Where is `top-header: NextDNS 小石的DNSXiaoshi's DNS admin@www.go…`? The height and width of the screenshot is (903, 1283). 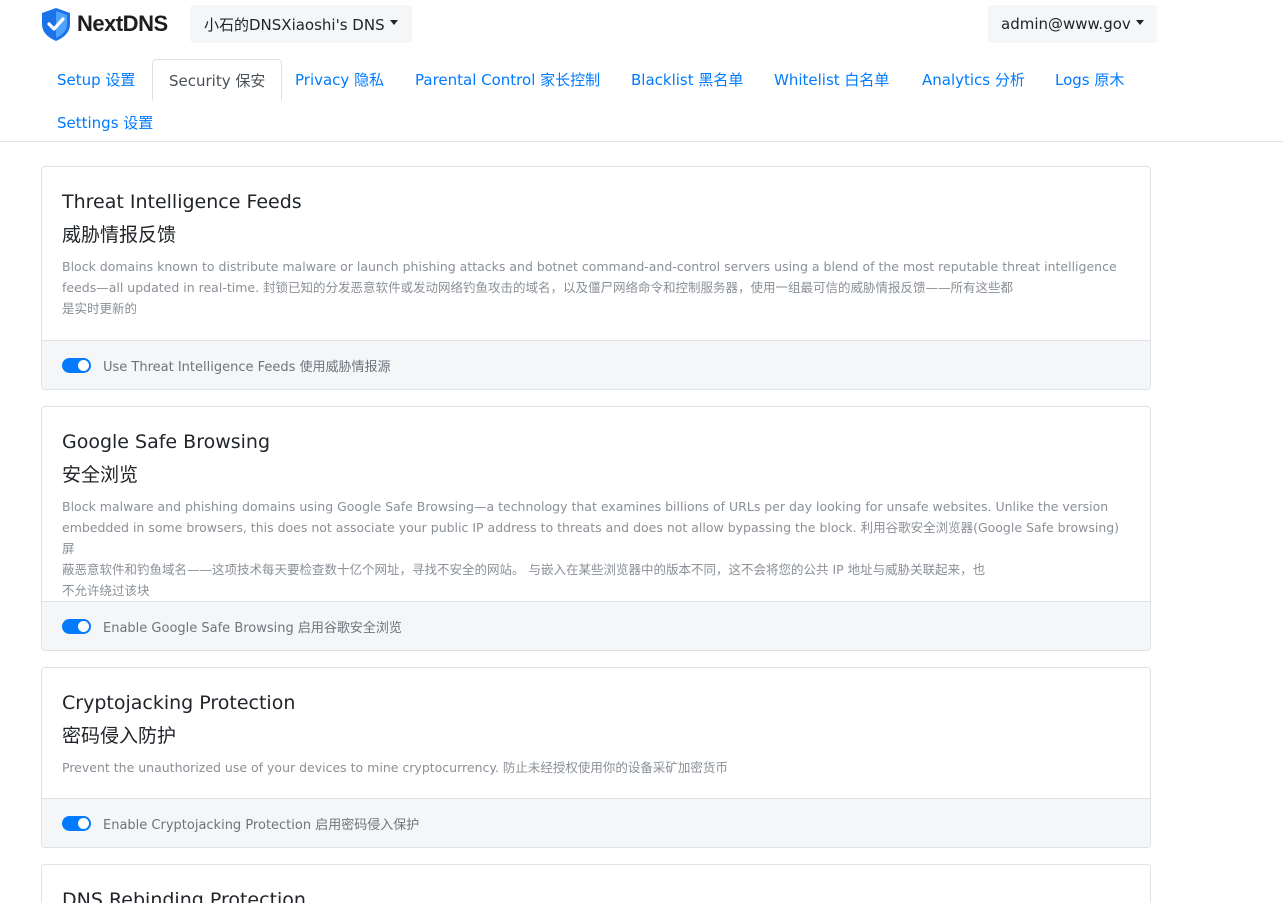
top-header: NextDNS 小石的DNSXiaoshi's DNS admin@www.go… is located at coordinates (641, 25).